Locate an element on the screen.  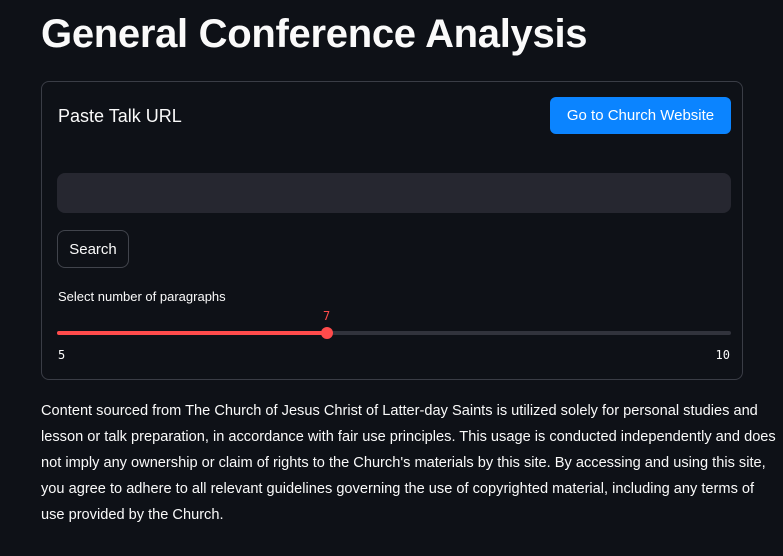
talk-url-input is located at coordinates (394, 193).